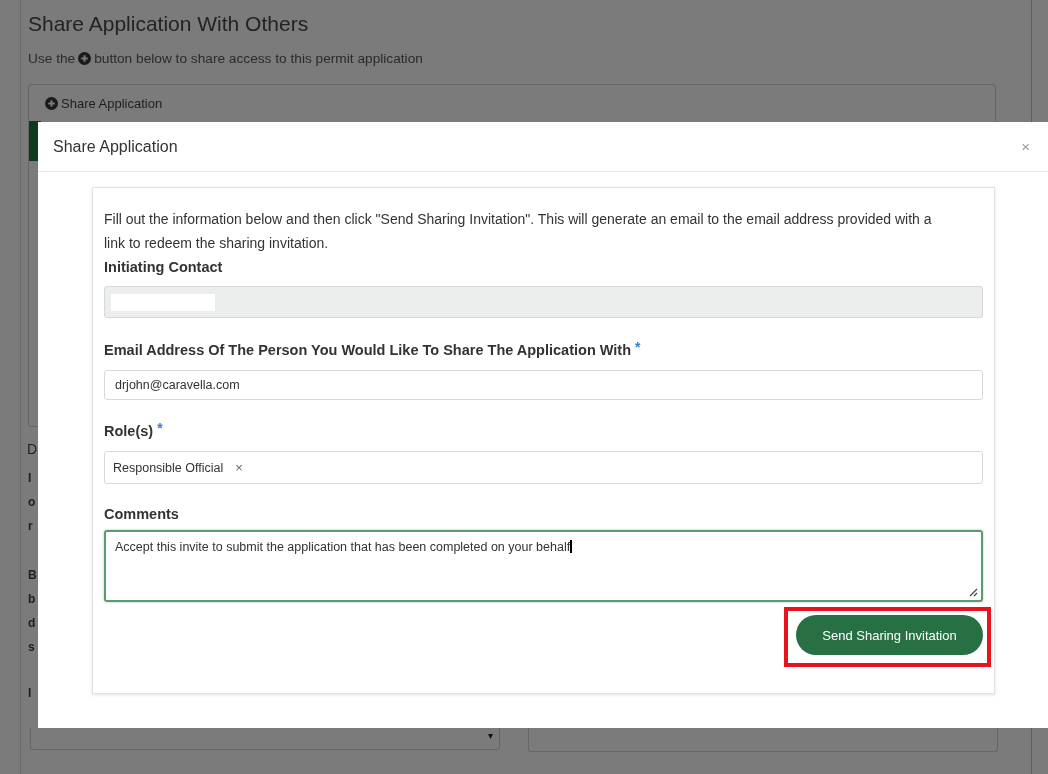 The image size is (1048, 774). Describe the element at coordinates (163, 267) in the screenshot. I see `field-label: Initiating Contact` at that location.